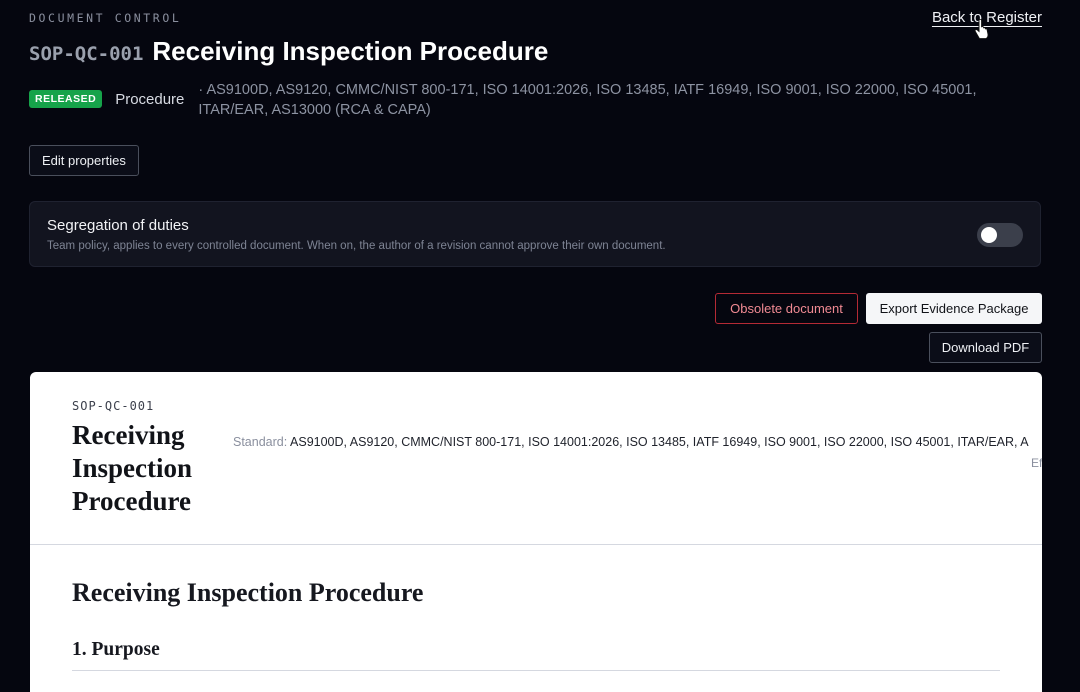 This screenshot has height=692, width=1080. What do you see at coordinates (350, 51) in the screenshot?
I see `document-title: Receiving Inspection Procedure` at bounding box center [350, 51].